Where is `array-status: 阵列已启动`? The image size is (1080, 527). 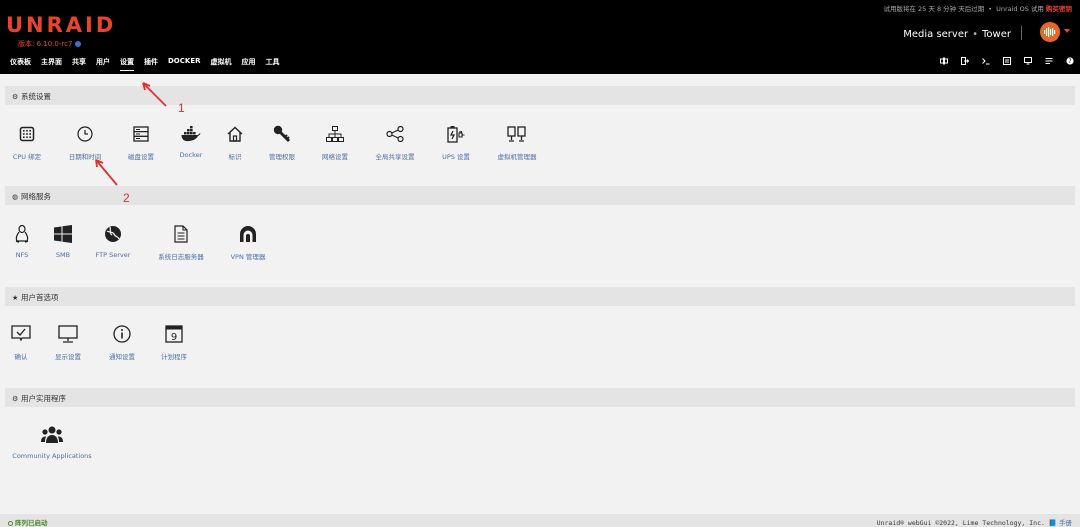 array-status: 阵列已启动 is located at coordinates (28, 522).